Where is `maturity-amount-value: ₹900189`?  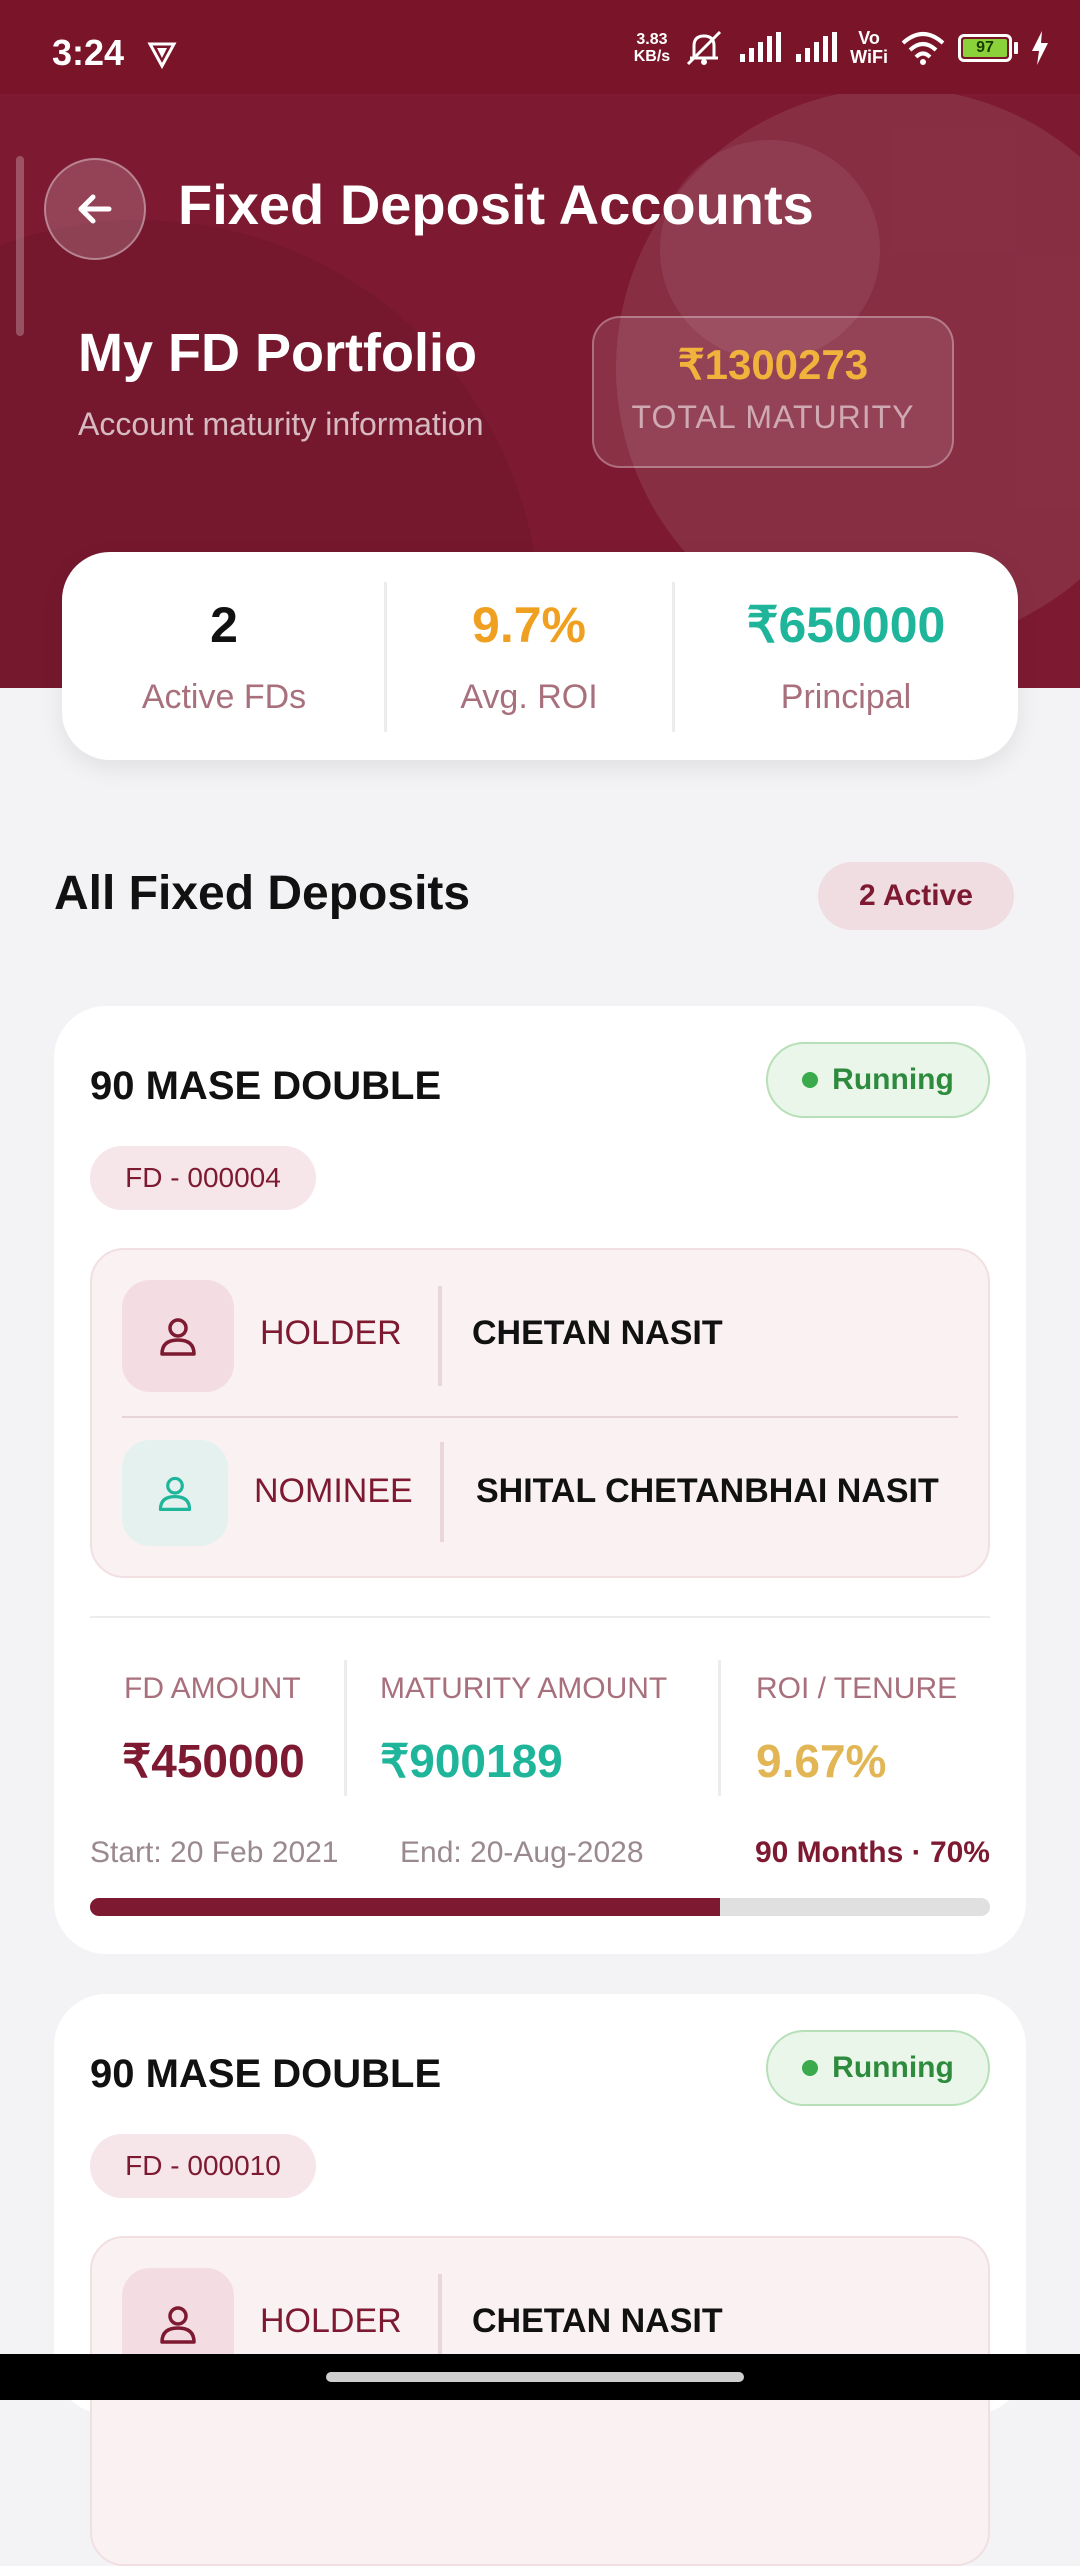 maturity-amount-value: ₹900189 is located at coordinates (471, 1761).